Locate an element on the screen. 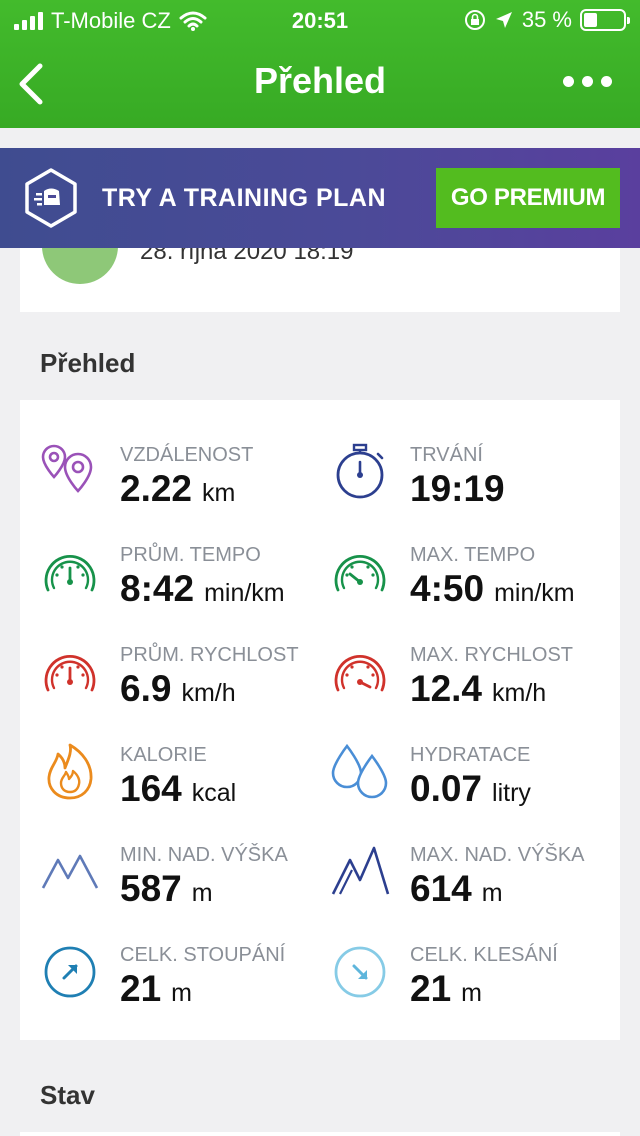 The height and width of the screenshot is (1136, 640). max-elevation-mountain-icon is located at coordinates (360, 870).